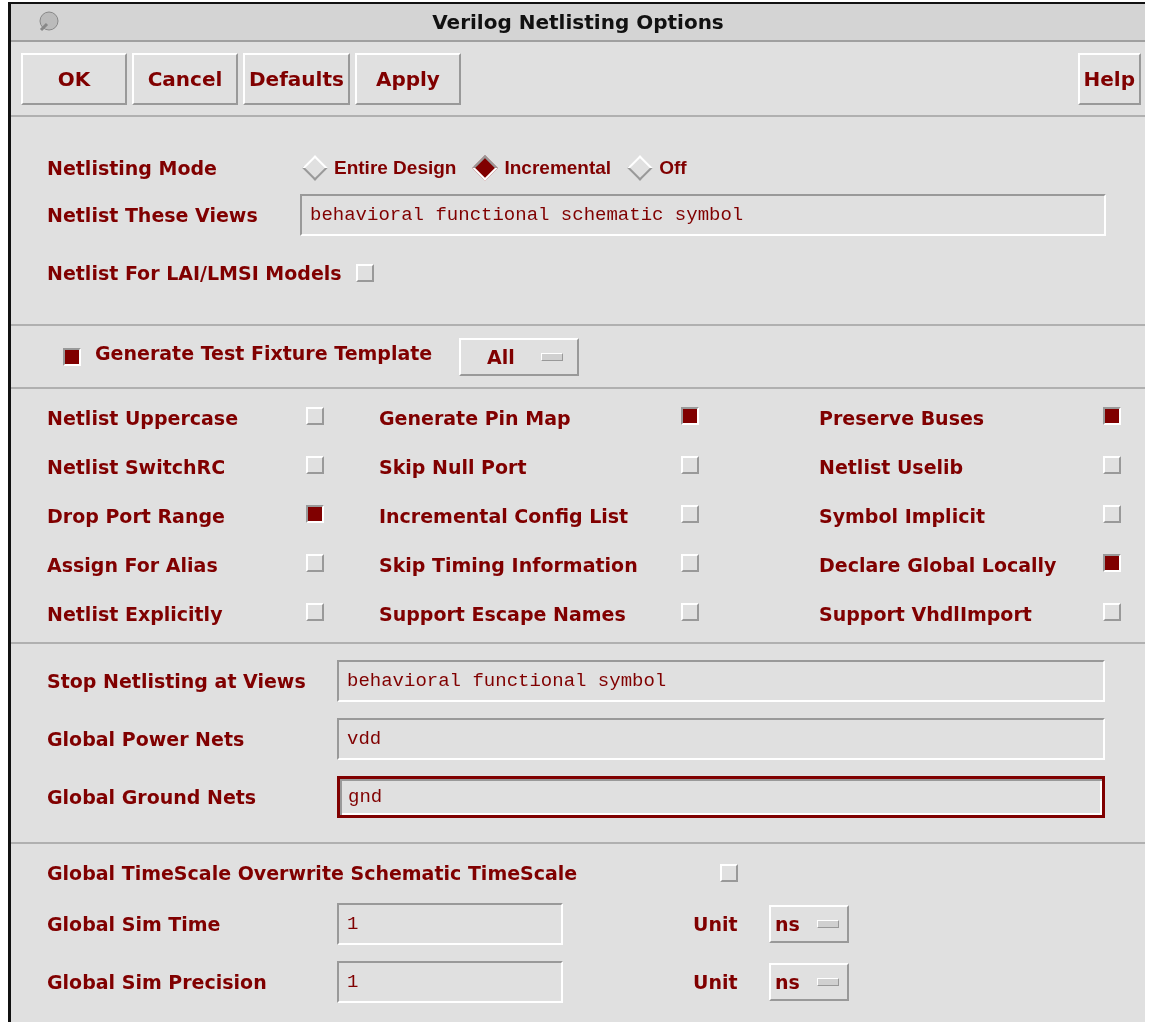  Describe the element at coordinates (135, 613) in the screenshot. I see `checkbox-label: Netlist Explicitly` at that location.